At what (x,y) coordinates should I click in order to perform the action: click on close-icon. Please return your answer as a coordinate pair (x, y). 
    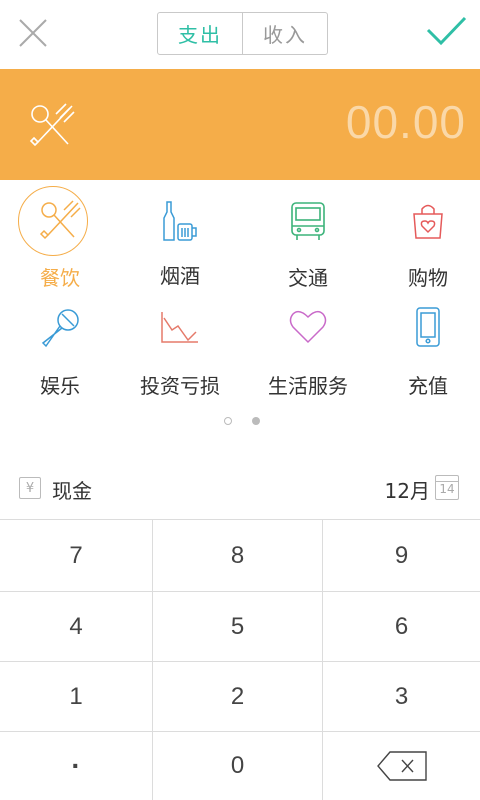
    Looking at the image, I should click on (33, 33).